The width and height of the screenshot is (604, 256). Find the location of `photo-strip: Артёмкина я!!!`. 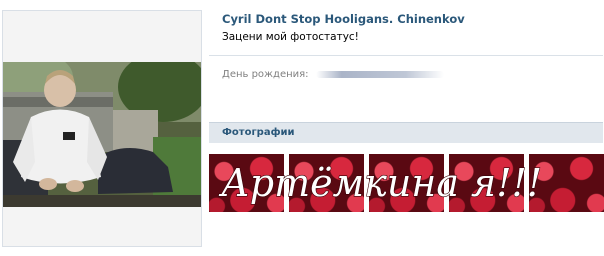

photo-strip: Артёмкина я!!! is located at coordinates (406, 183).